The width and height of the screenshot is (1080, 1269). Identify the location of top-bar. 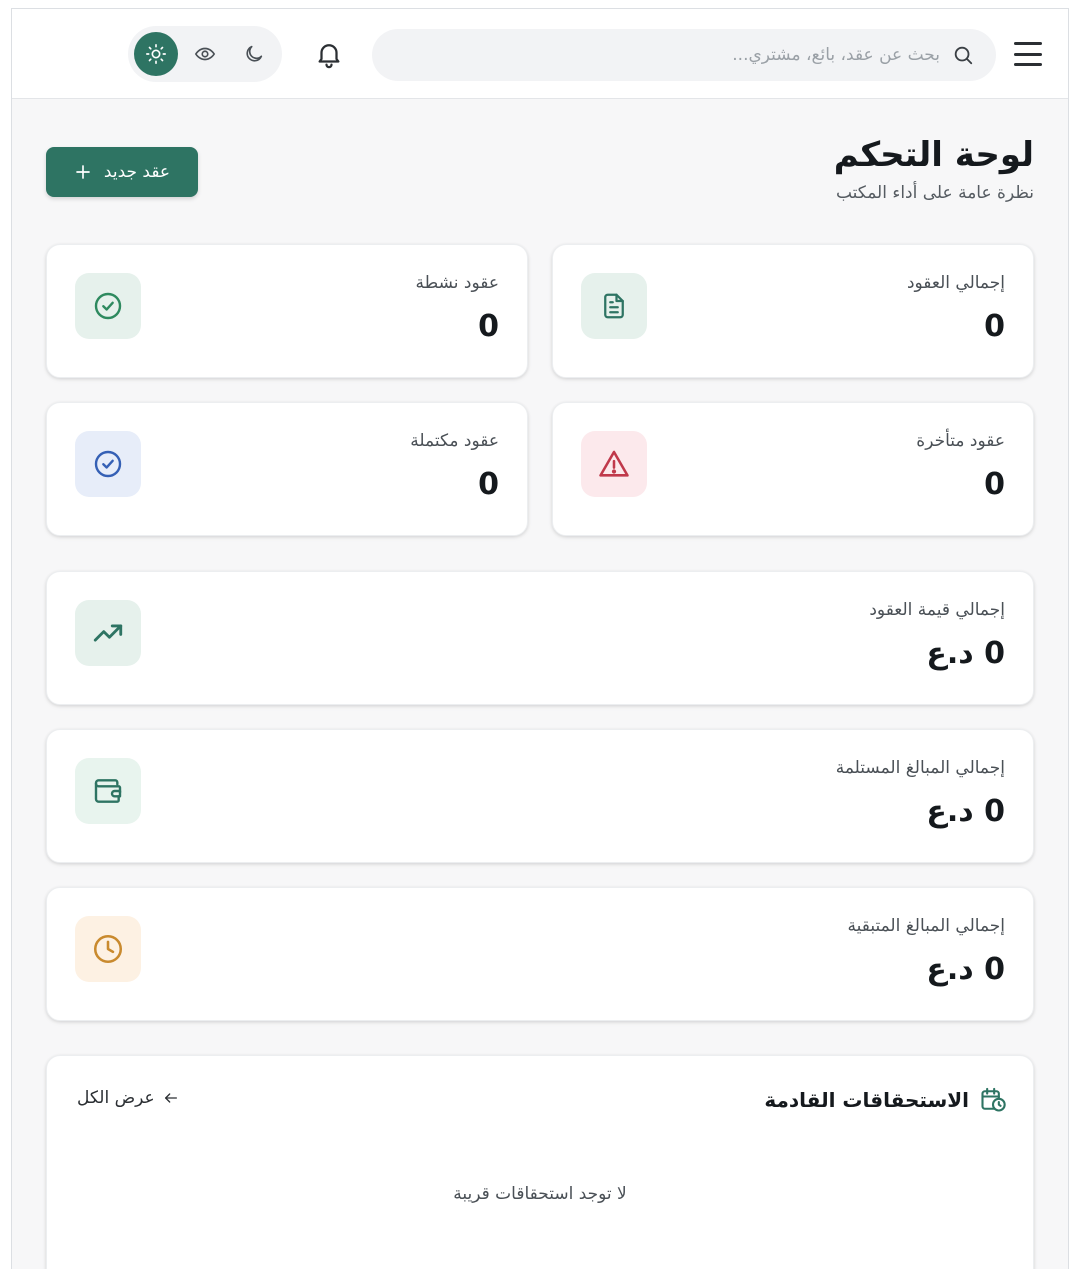
(540, 54).